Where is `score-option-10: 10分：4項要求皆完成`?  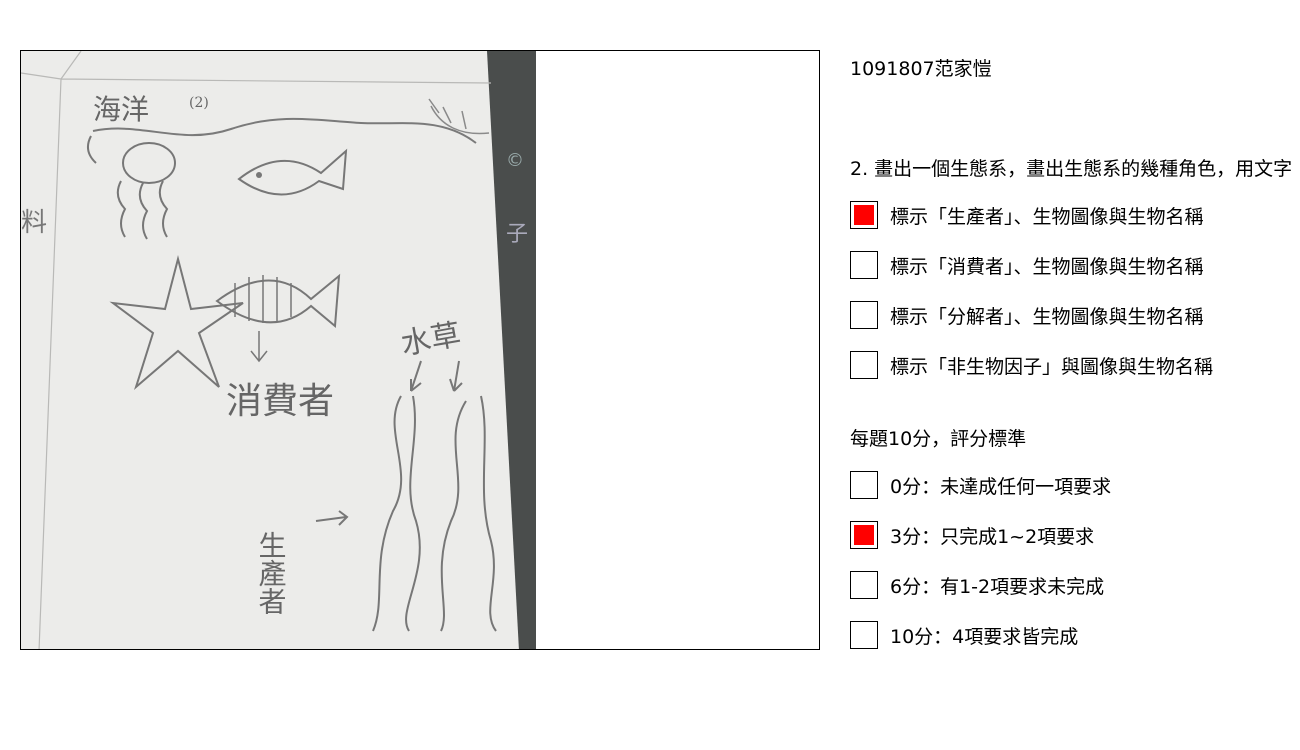 score-option-10: 10分：4項要求皆完成 is located at coordinates (964, 635).